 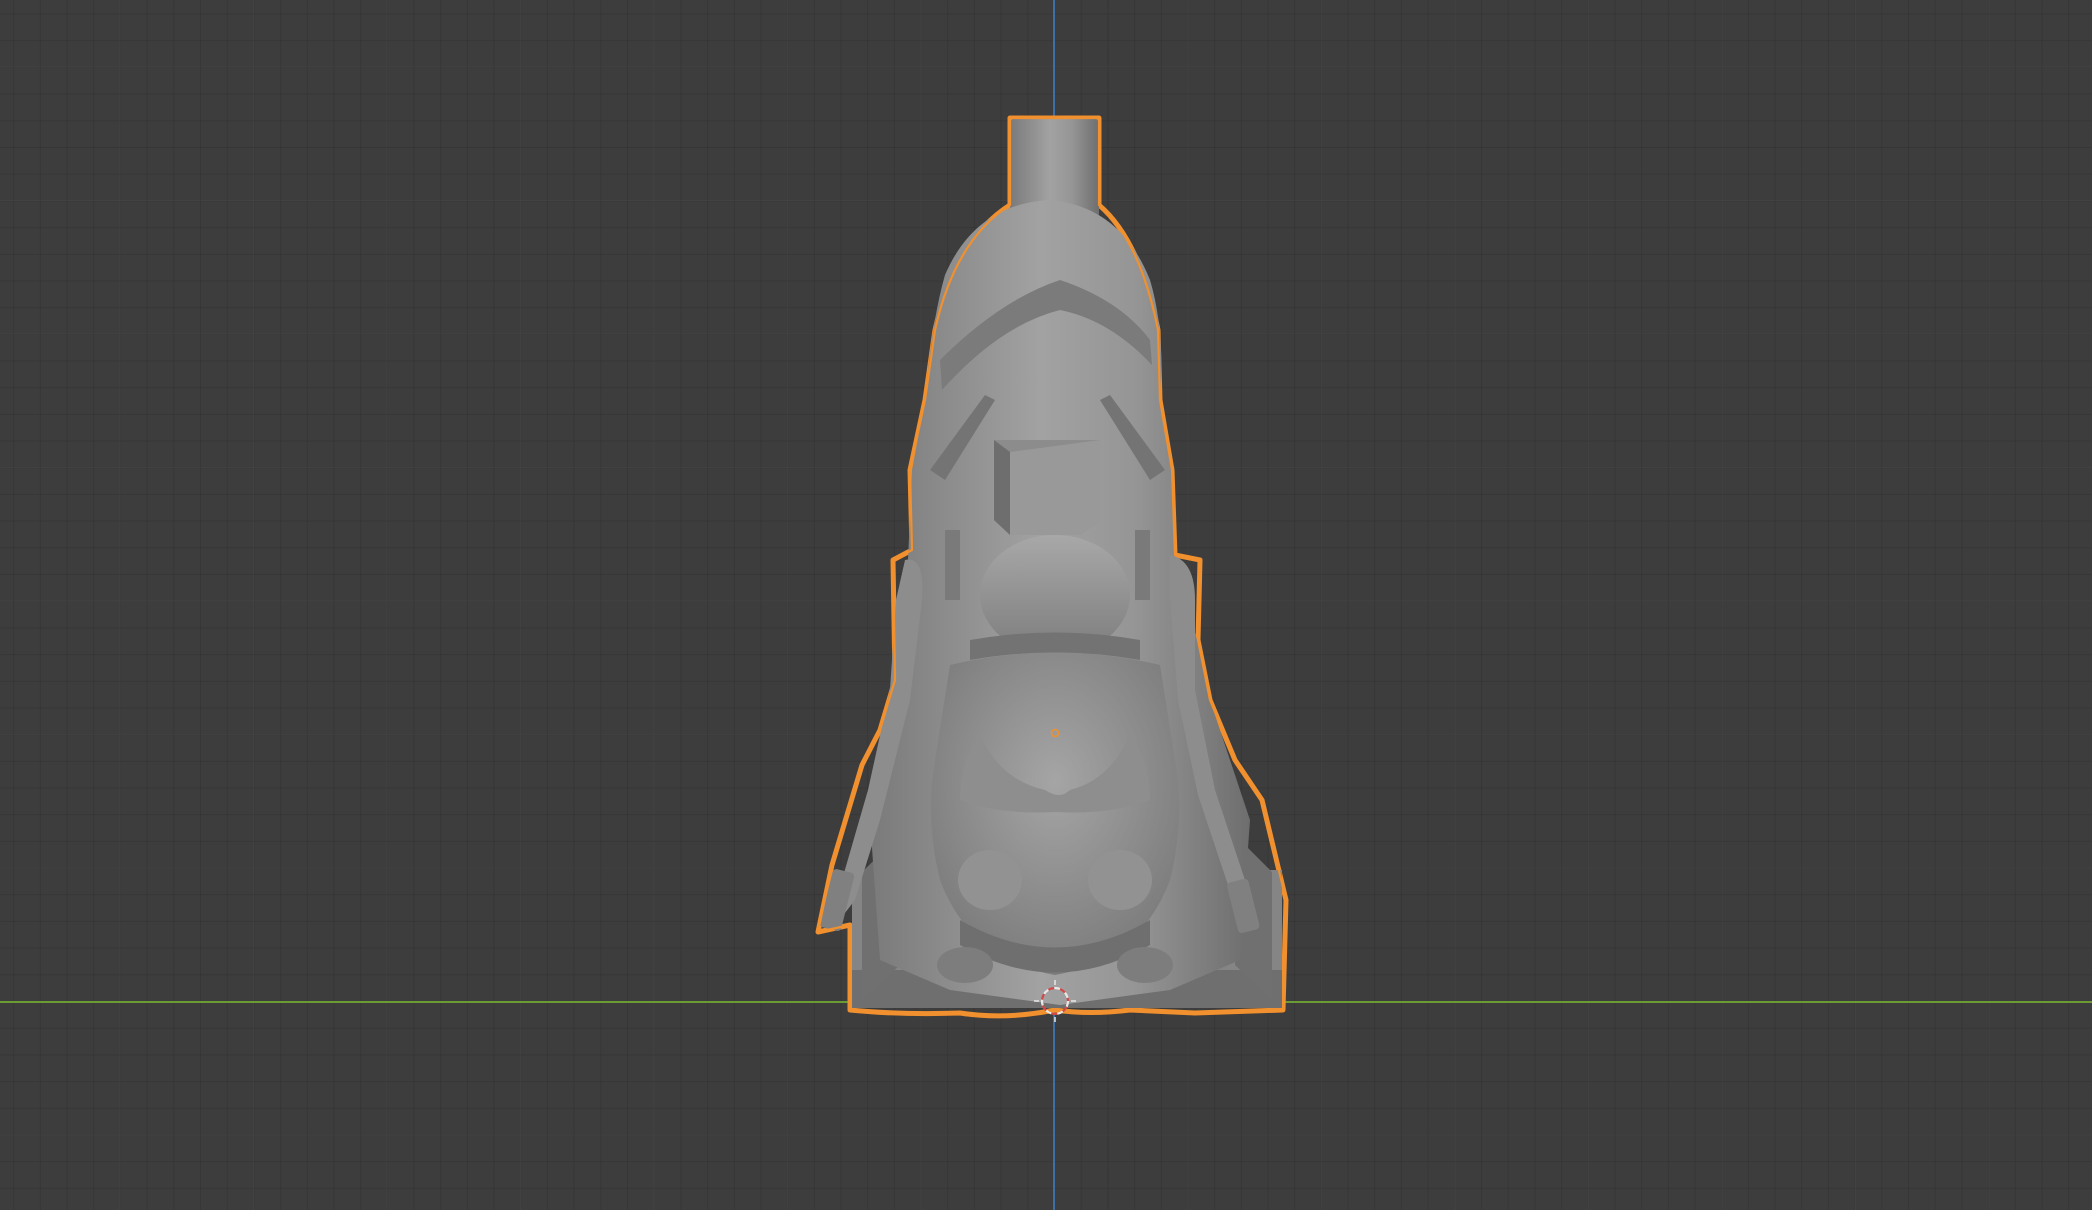 I want to click on right-paw, so click(x=1145, y=965).